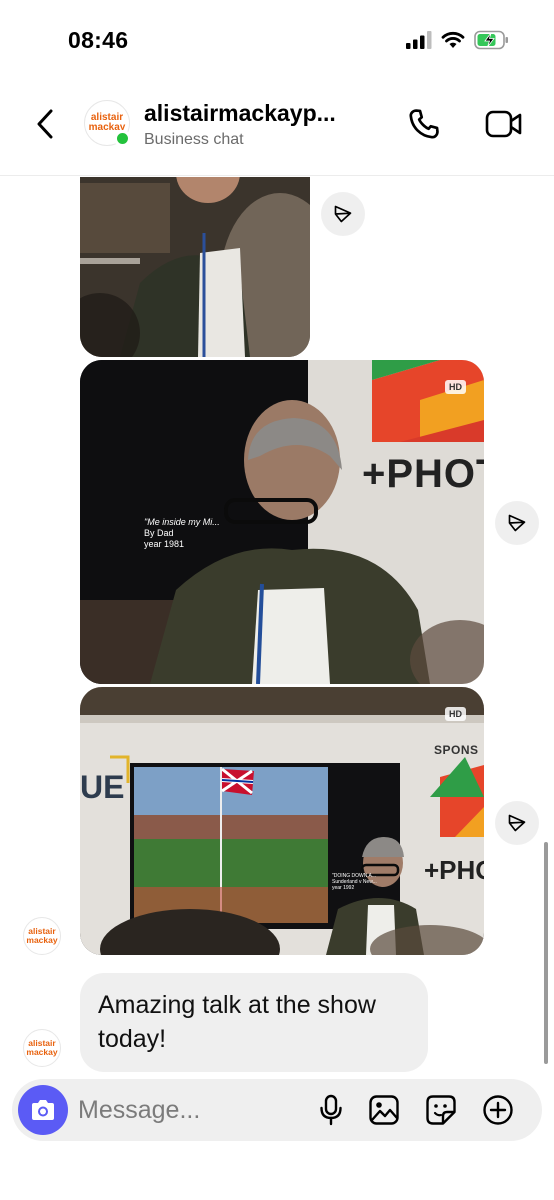 The image size is (554, 1200). I want to click on gallery-icon, so click(384, 1110).